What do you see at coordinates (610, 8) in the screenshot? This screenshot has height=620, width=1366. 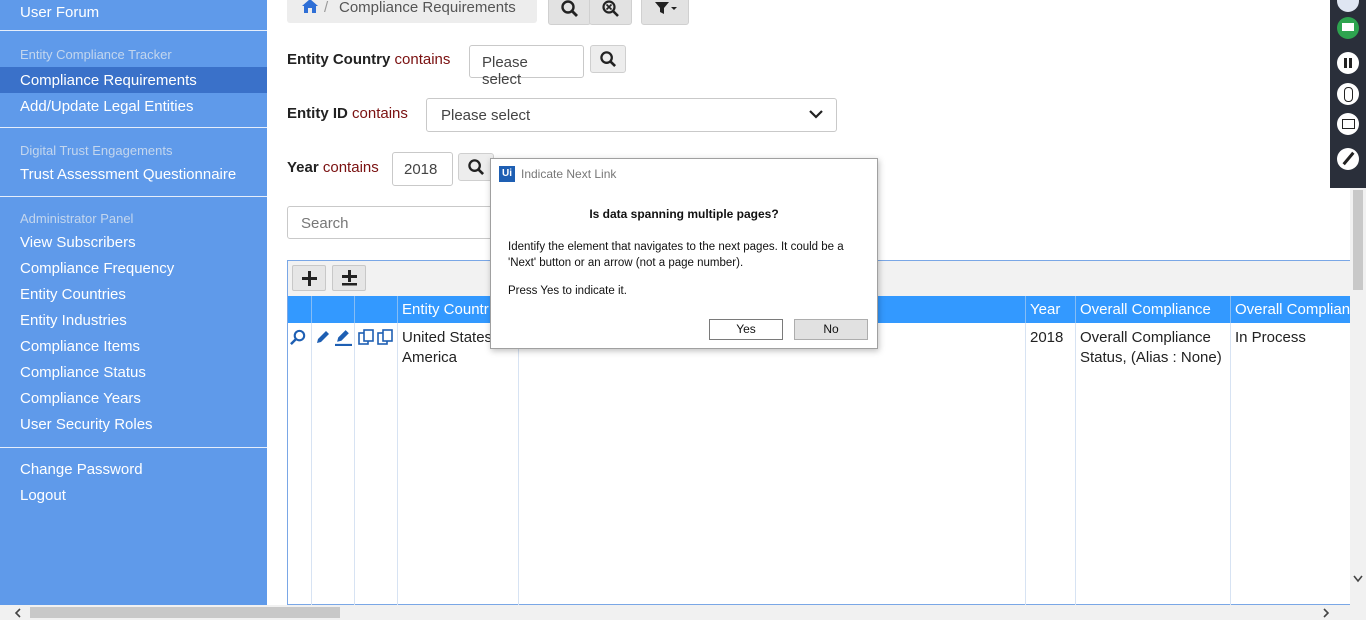 I see `search-clear-icon` at bounding box center [610, 8].